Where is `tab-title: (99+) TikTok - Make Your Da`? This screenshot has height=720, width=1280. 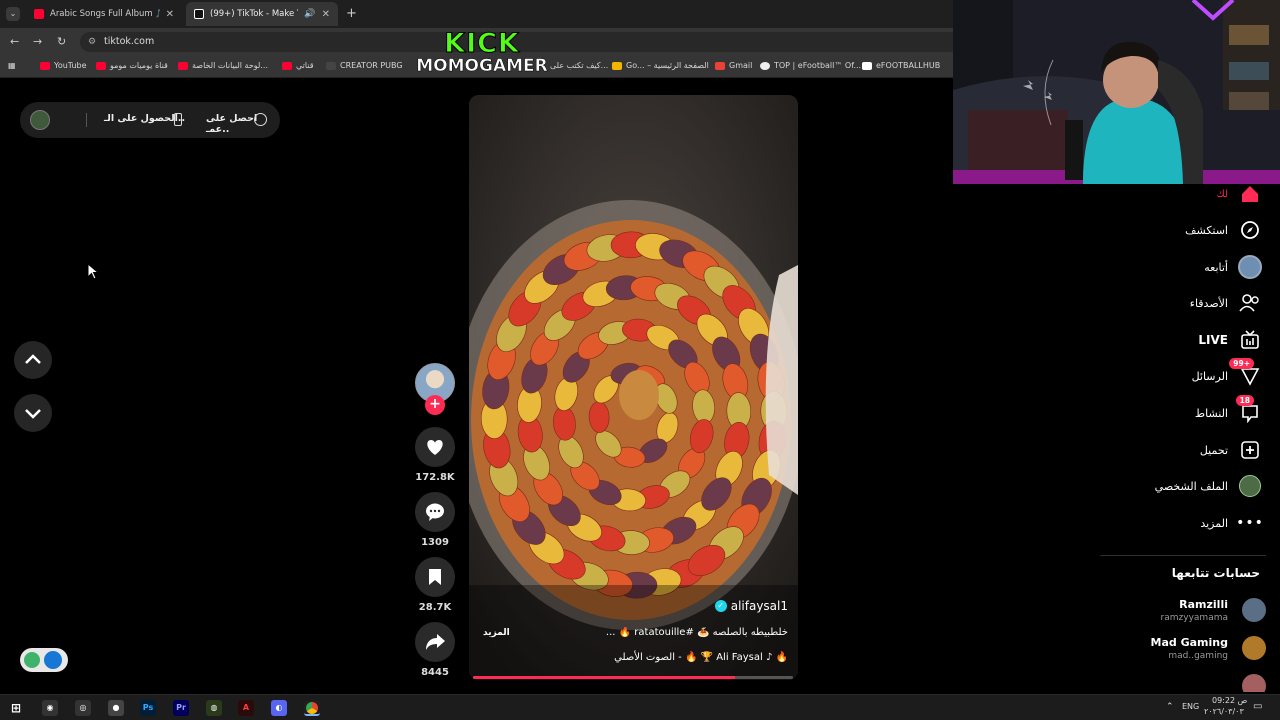
tab-title: (99+) TikTok - Make Your Da is located at coordinates (254, 14).